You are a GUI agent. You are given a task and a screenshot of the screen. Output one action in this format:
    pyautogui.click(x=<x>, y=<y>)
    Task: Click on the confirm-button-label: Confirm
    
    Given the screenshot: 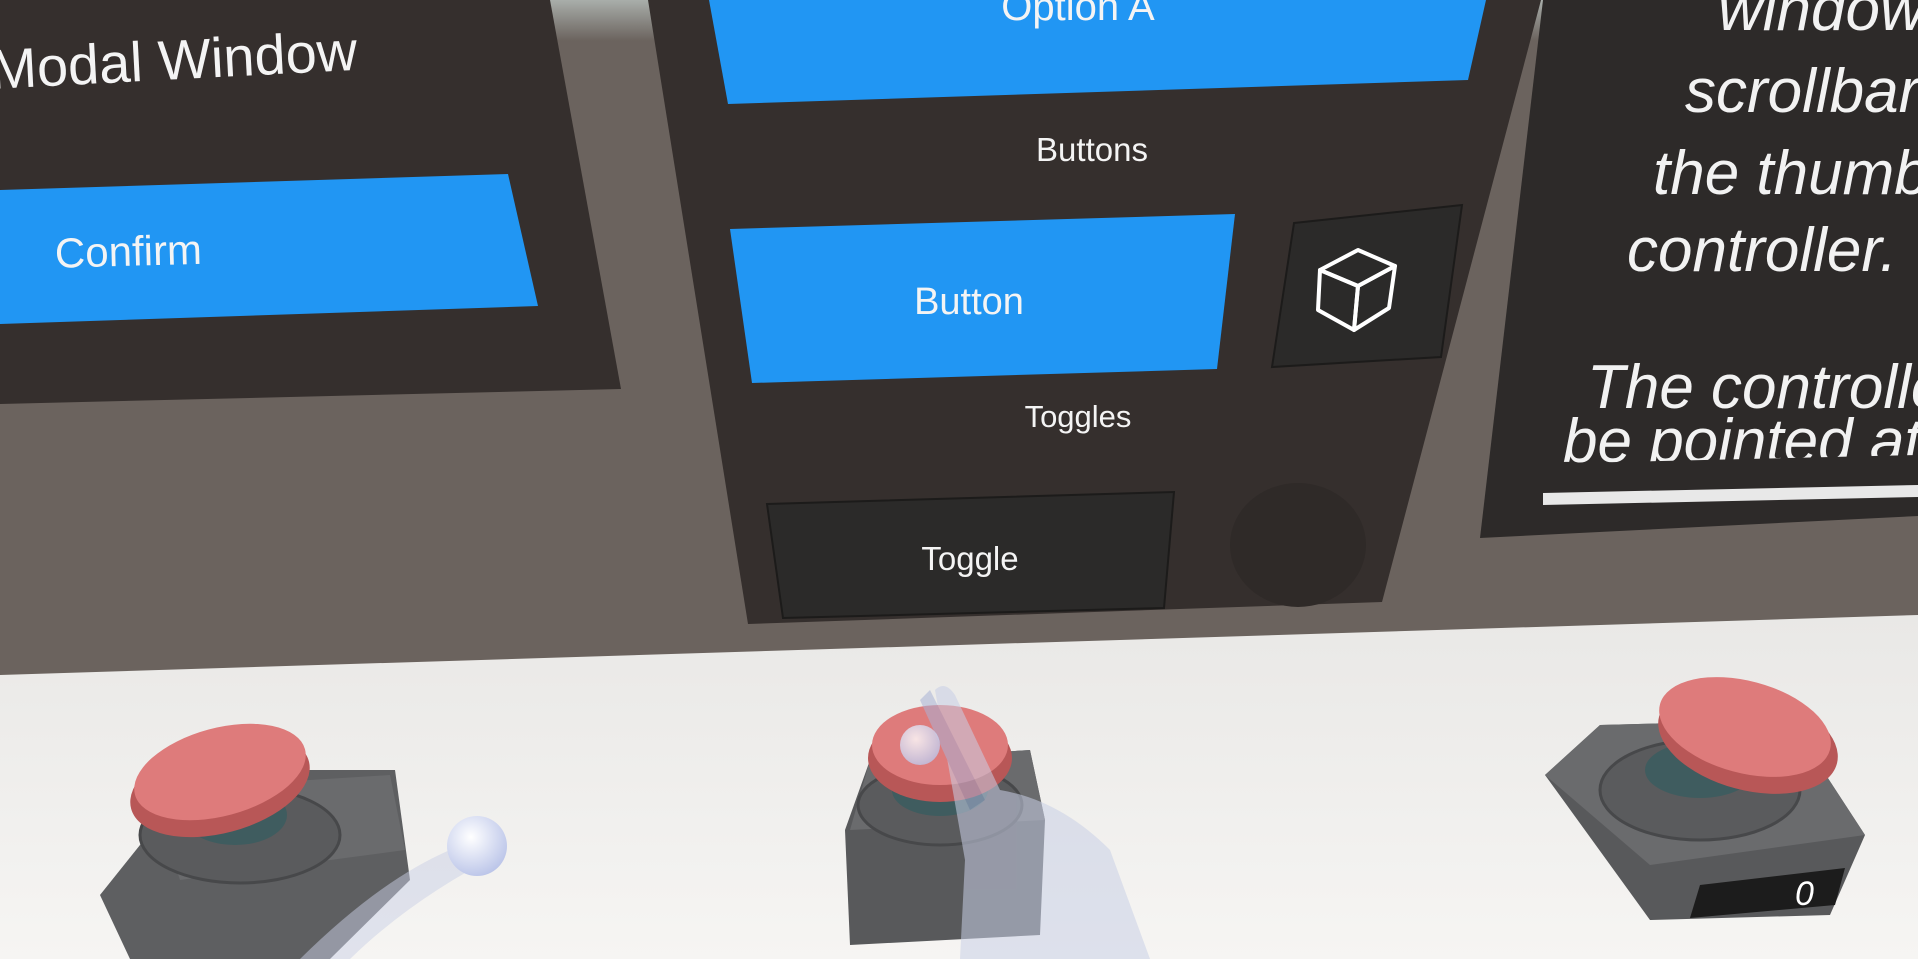 What is the action you would take?
    pyautogui.click(x=128, y=251)
    